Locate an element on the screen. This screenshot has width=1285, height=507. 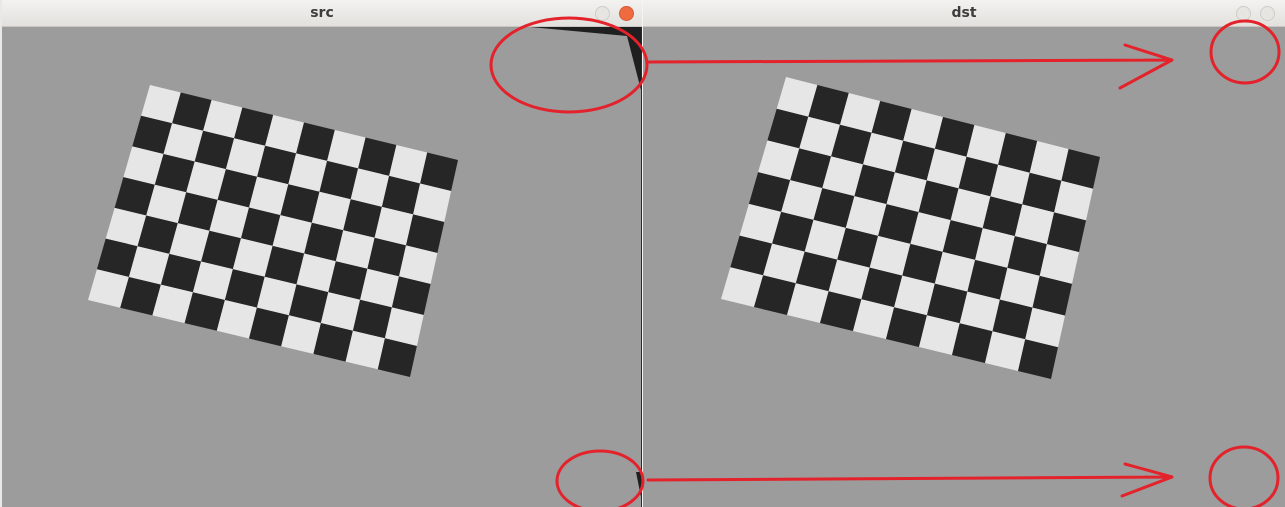
warp-black-corner-top is located at coordinates (585, 58).